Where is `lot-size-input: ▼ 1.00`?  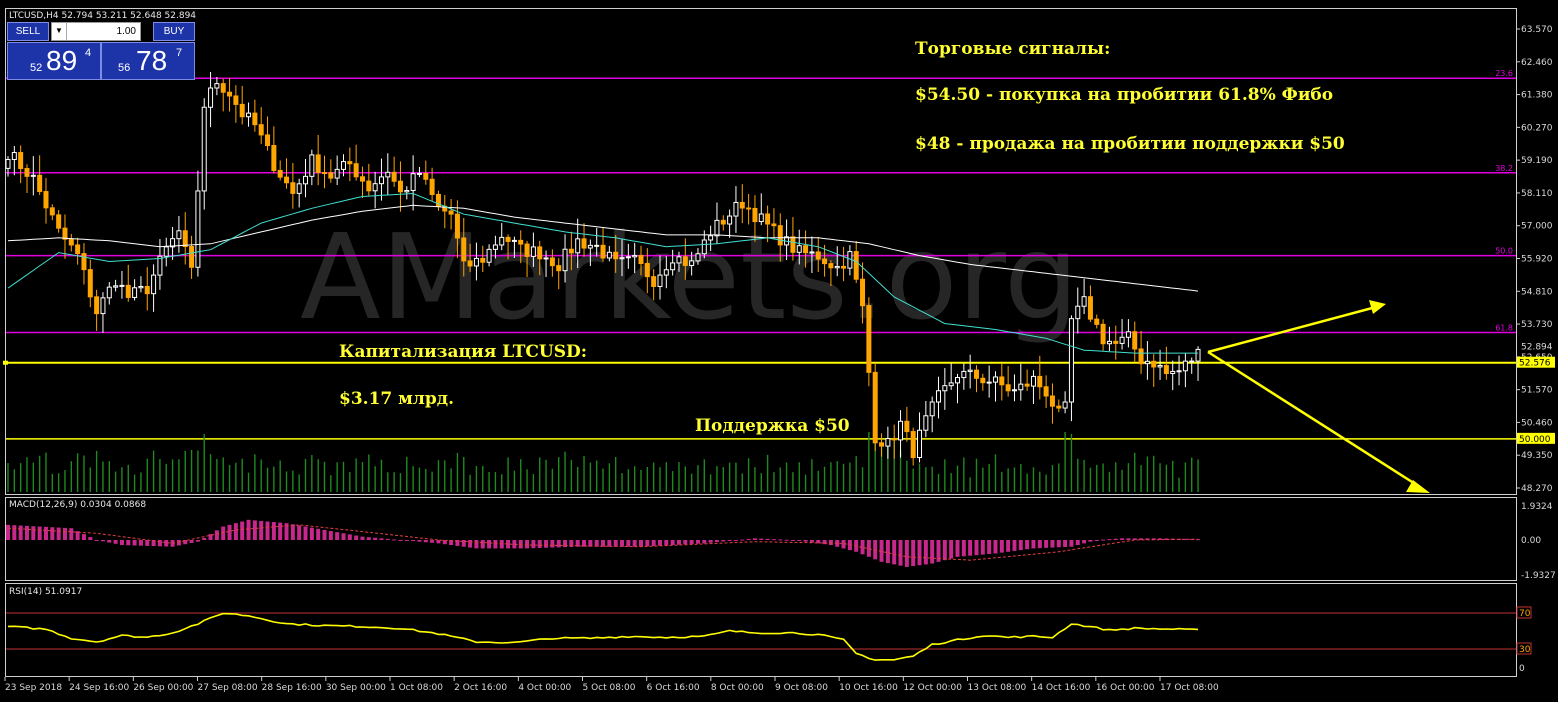 lot-size-input: ▼ 1.00 is located at coordinates (96, 31).